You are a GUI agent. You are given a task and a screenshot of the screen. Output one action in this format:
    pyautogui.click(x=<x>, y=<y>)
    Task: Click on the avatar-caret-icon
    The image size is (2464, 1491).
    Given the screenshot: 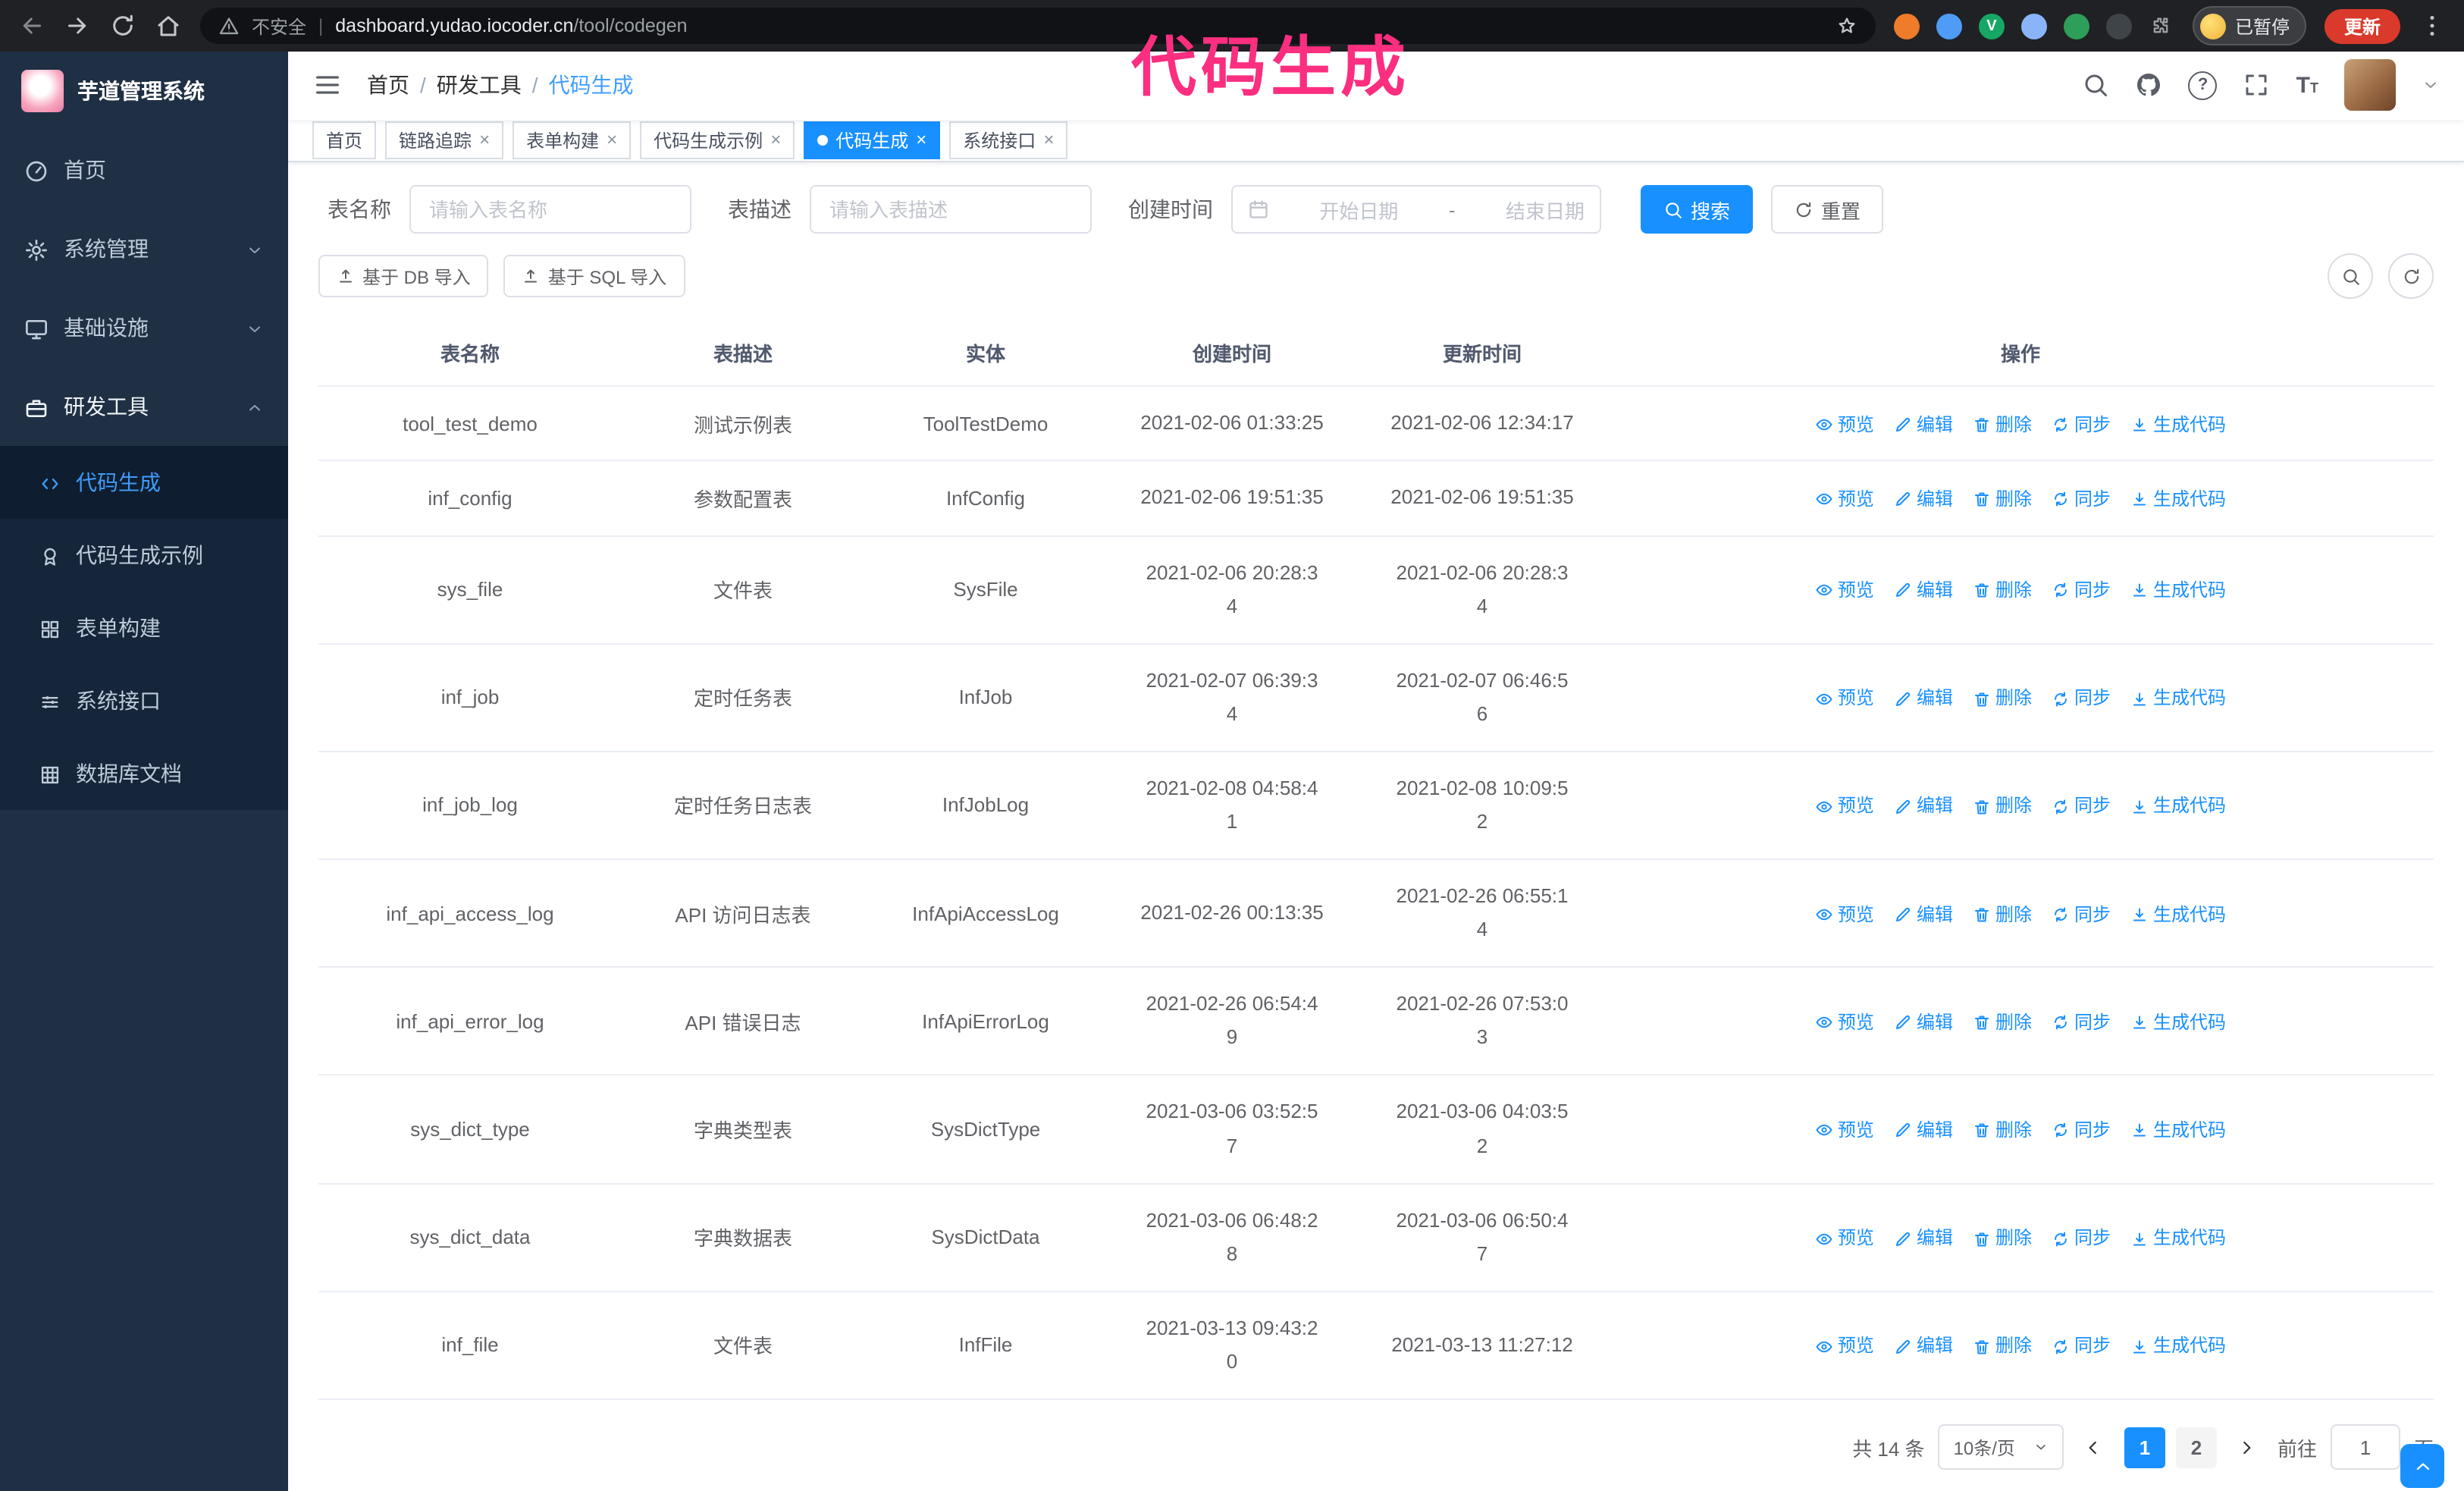 What is the action you would take?
    pyautogui.click(x=2431, y=86)
    